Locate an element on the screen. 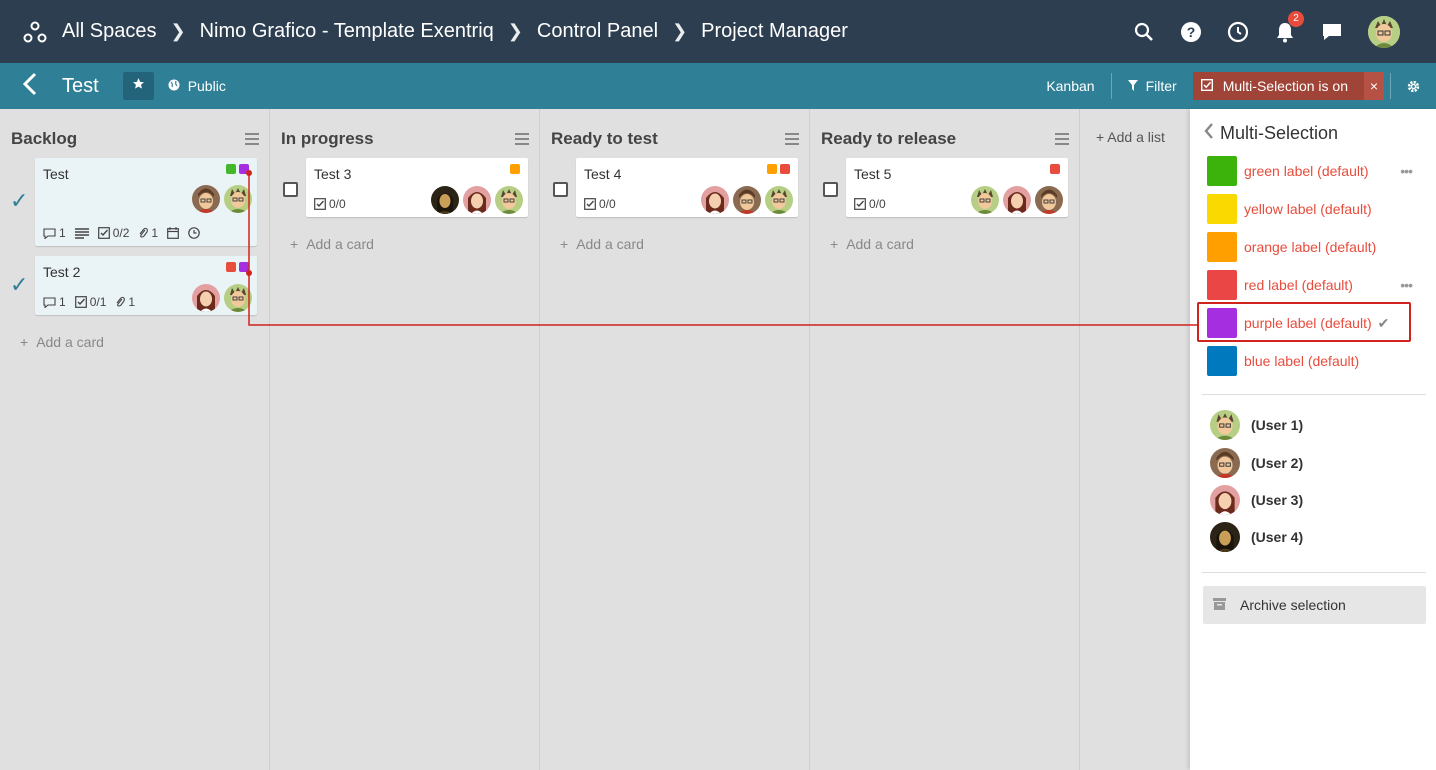 The width and height of the screenshot is (1436, 770). star-icon is located at coordinates (138, 86).